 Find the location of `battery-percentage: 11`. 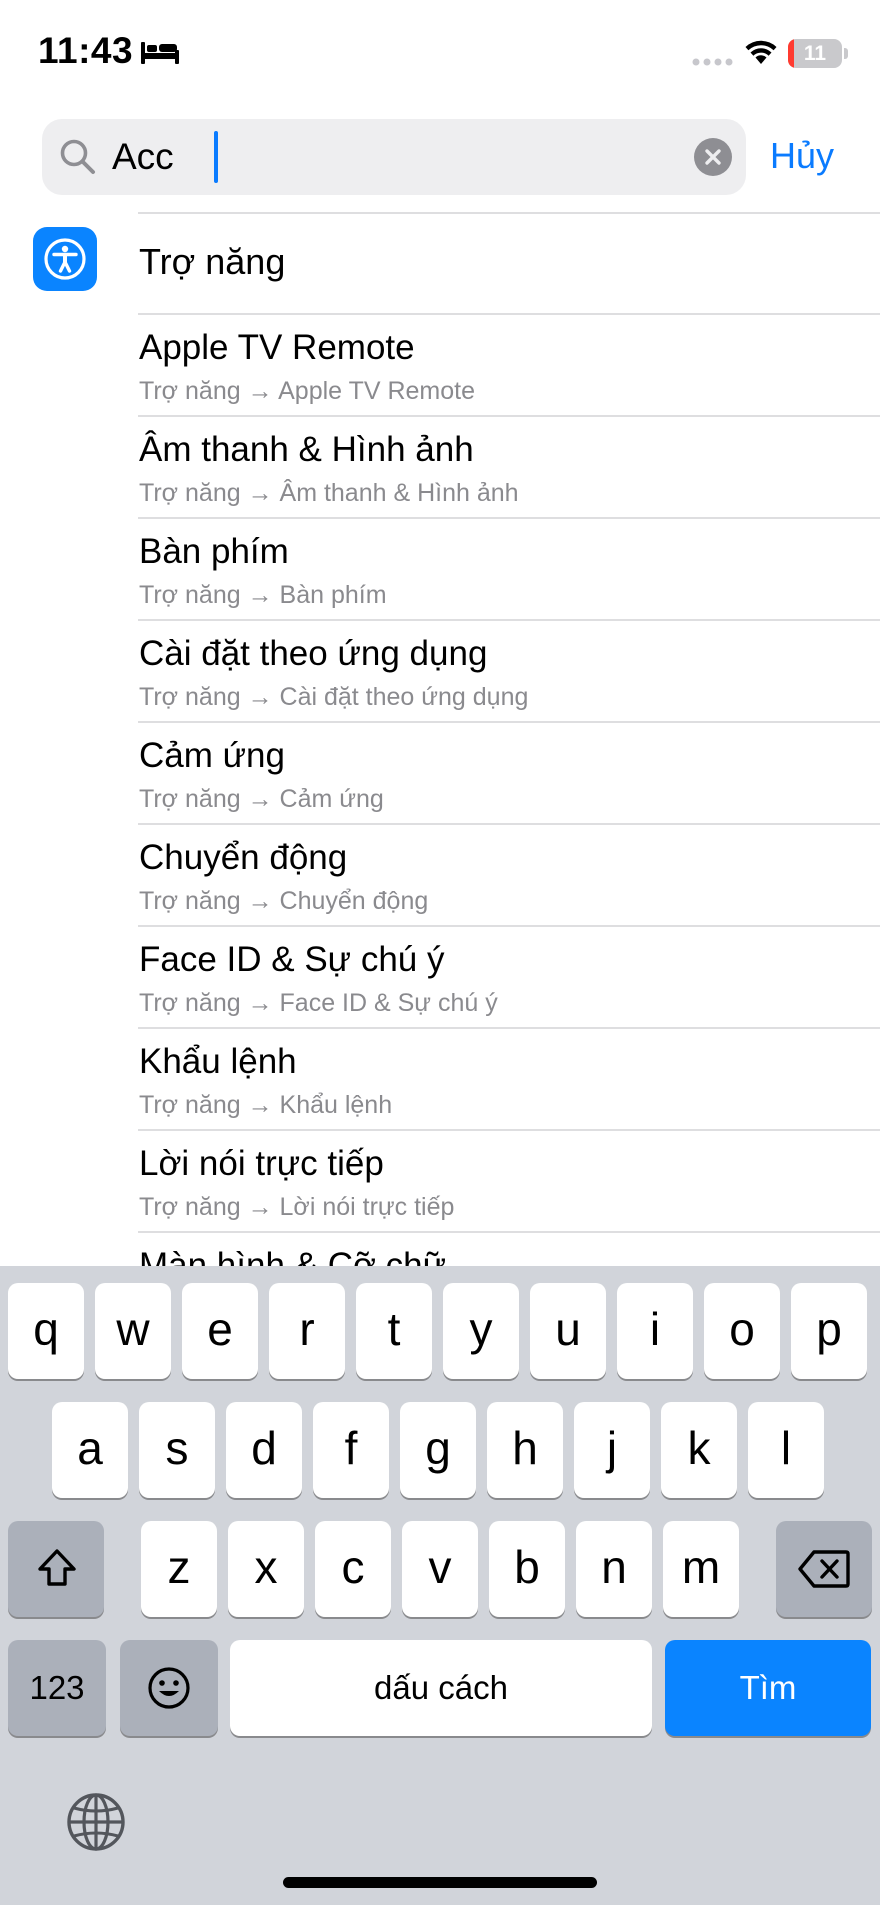

battery-percentage: 11 is located at coordinates (815, 53).